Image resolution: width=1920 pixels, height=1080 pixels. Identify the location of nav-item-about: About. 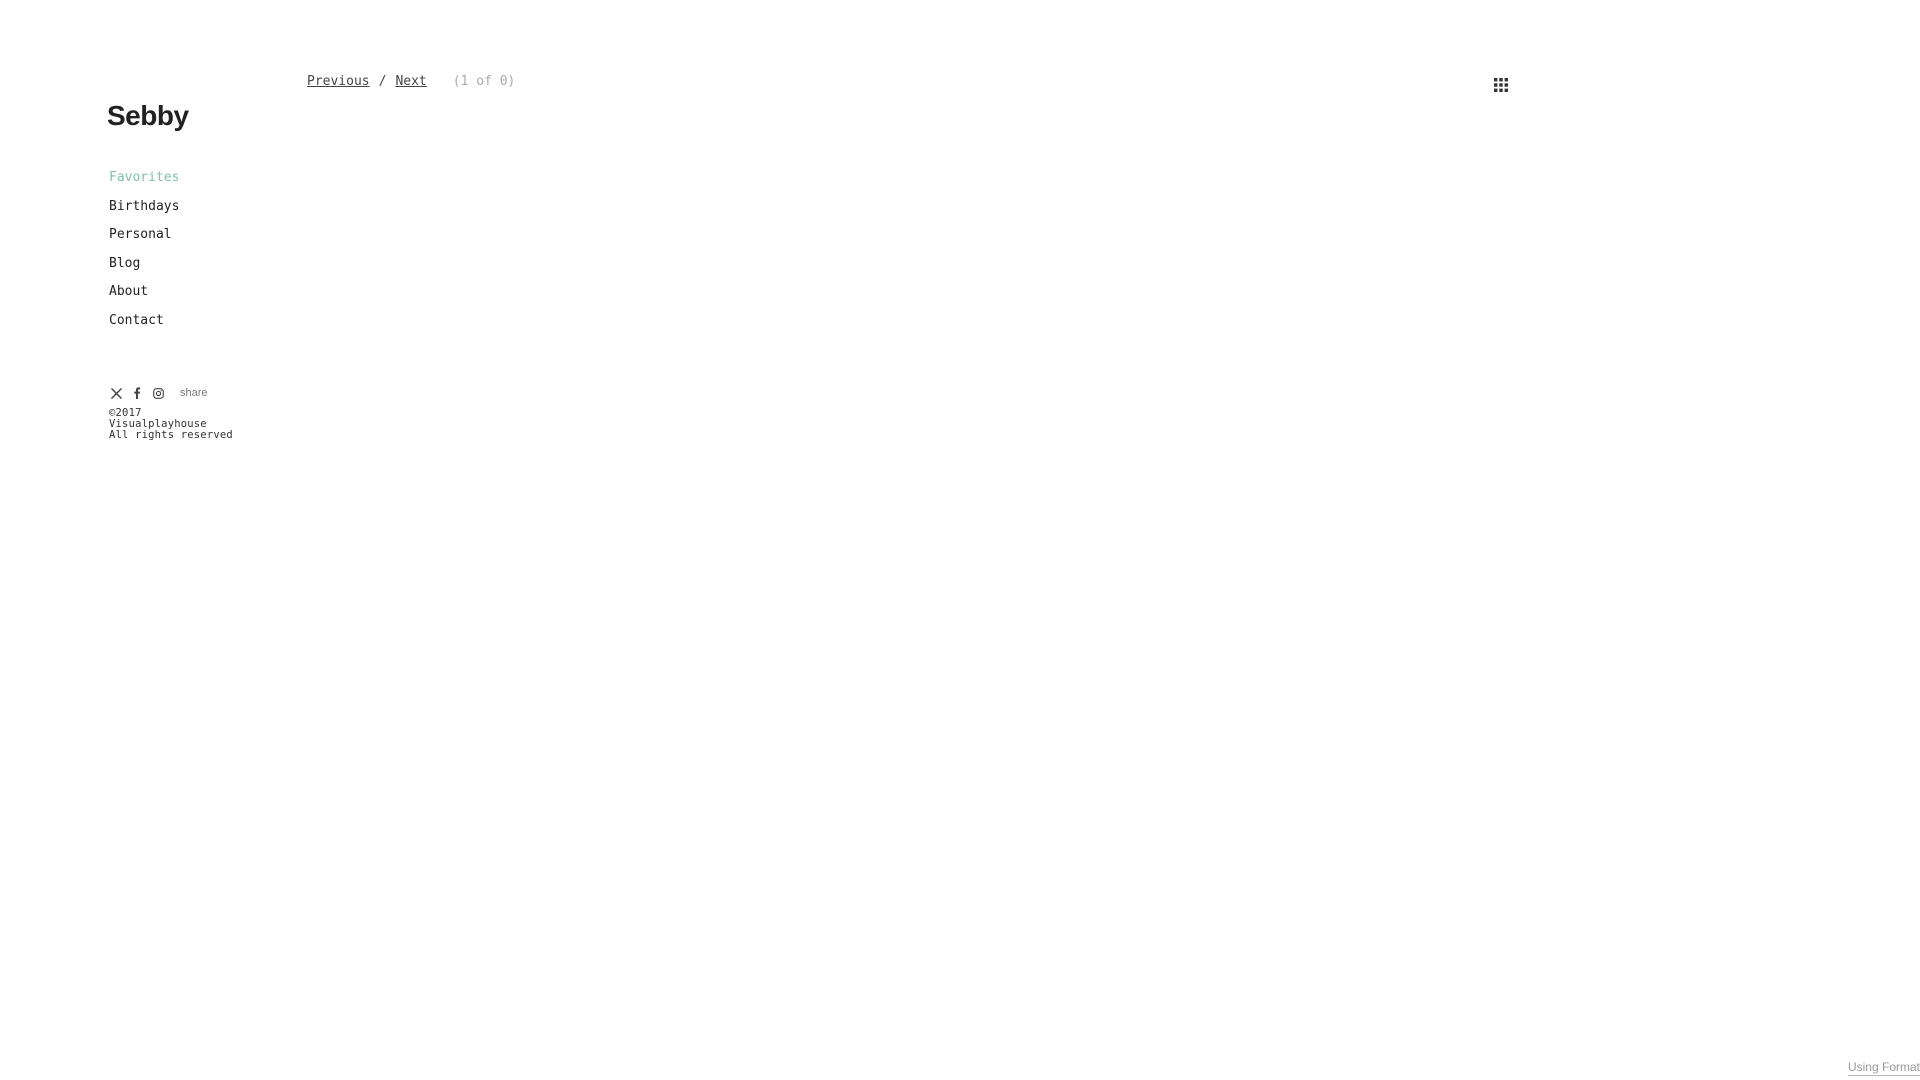
(208, 292).